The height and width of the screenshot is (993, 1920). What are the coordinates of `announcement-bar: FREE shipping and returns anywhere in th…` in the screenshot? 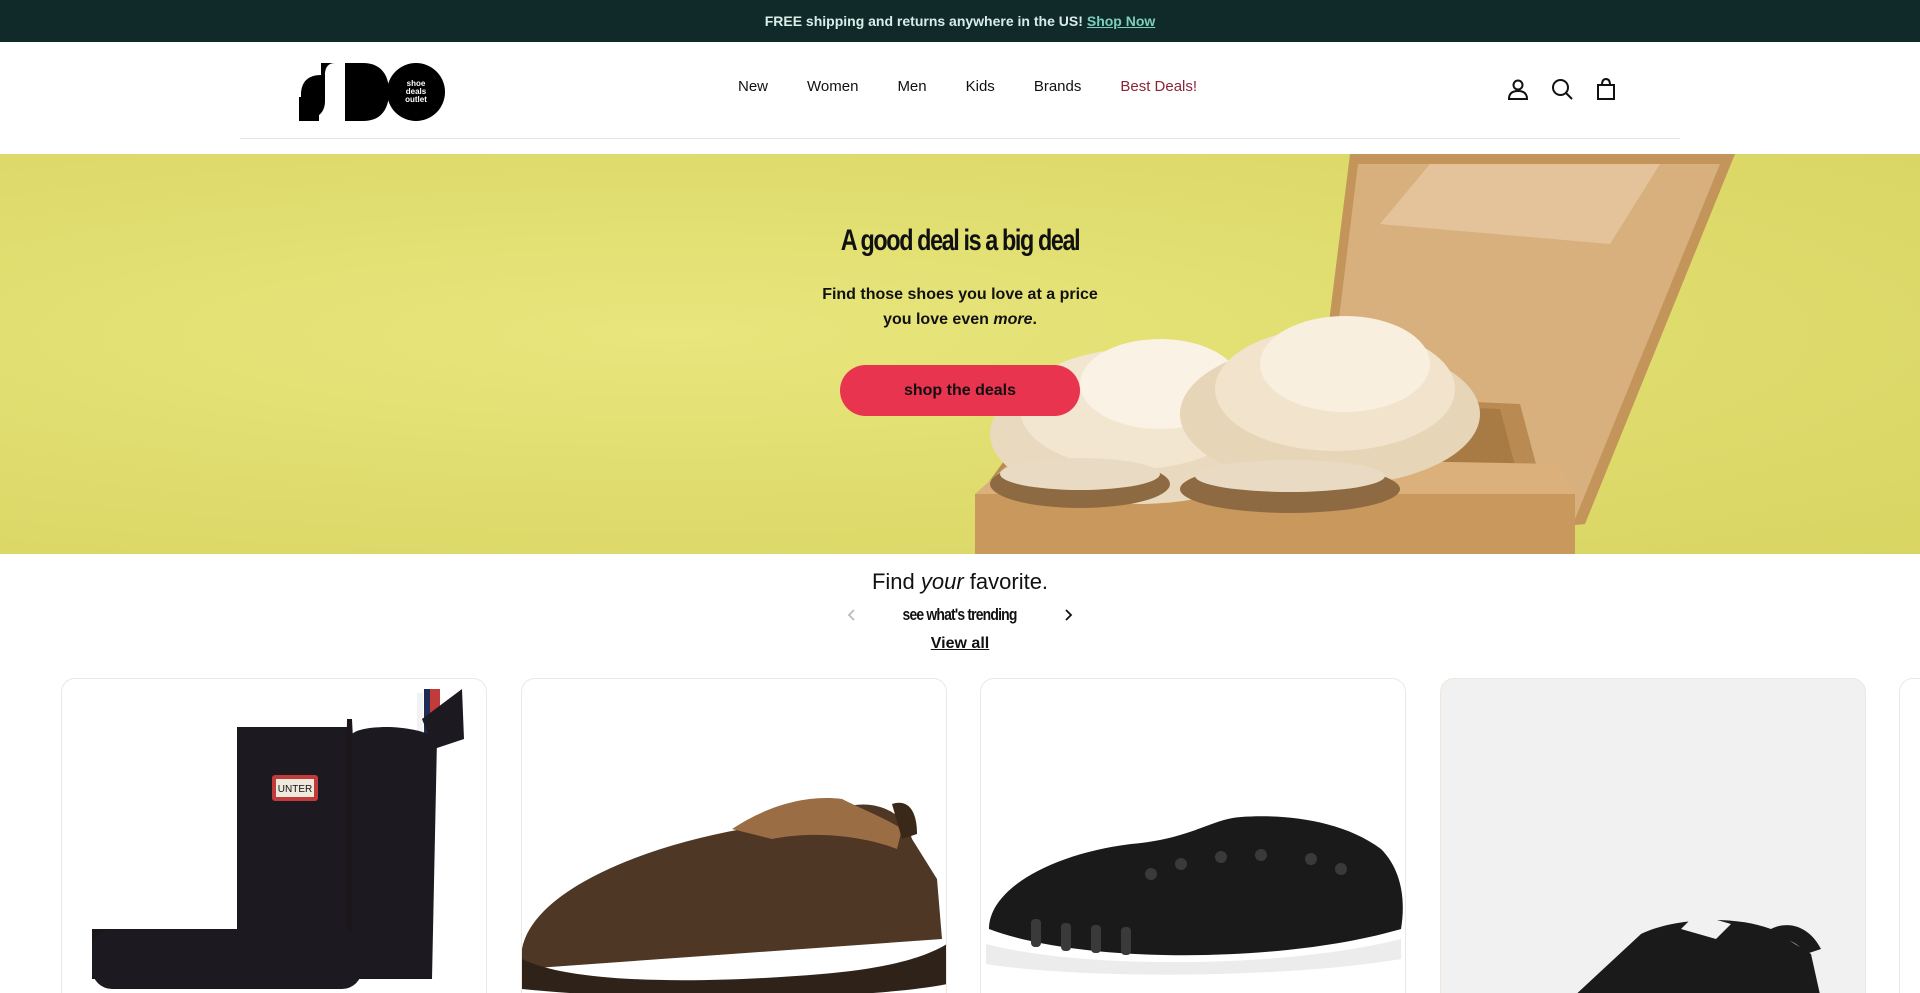 It's located at (960, 21).